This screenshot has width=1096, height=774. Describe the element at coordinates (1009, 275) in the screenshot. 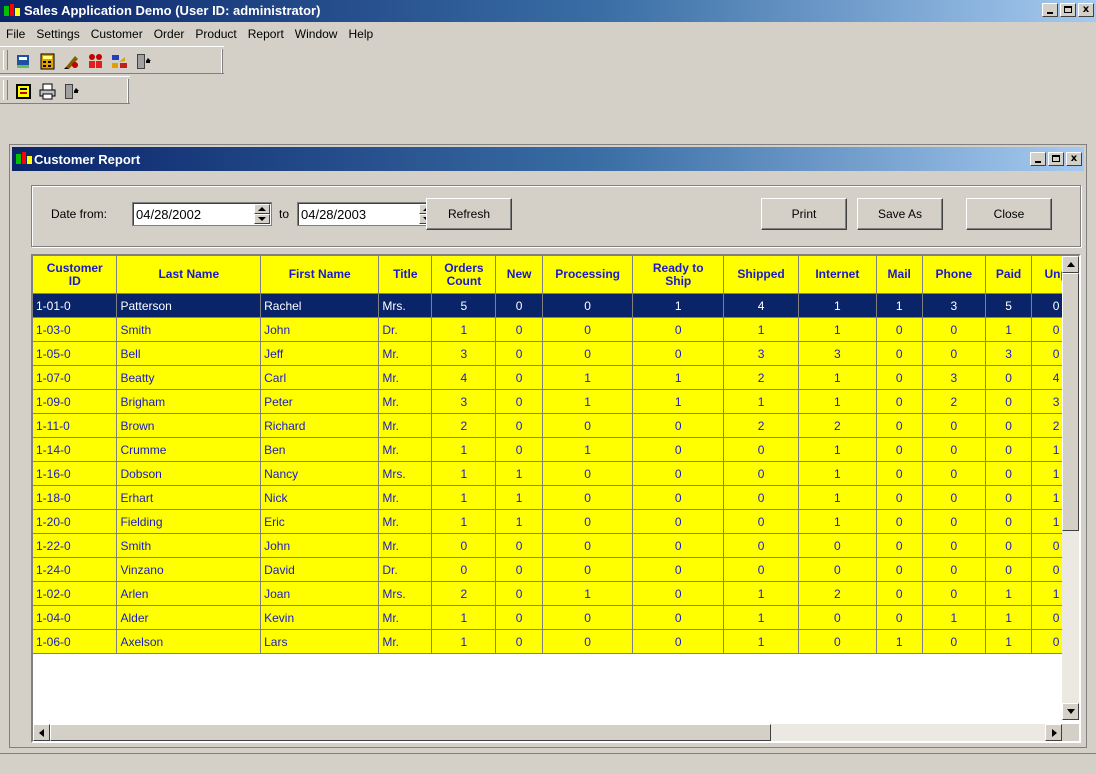

I see `column-header: Paid` at that location.